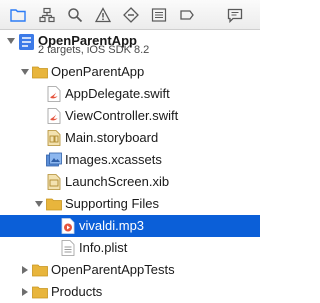 This screenshot has height=303, width=320. I want to click on tree-item-label: AppDelegate.swift, so click(117, 93).